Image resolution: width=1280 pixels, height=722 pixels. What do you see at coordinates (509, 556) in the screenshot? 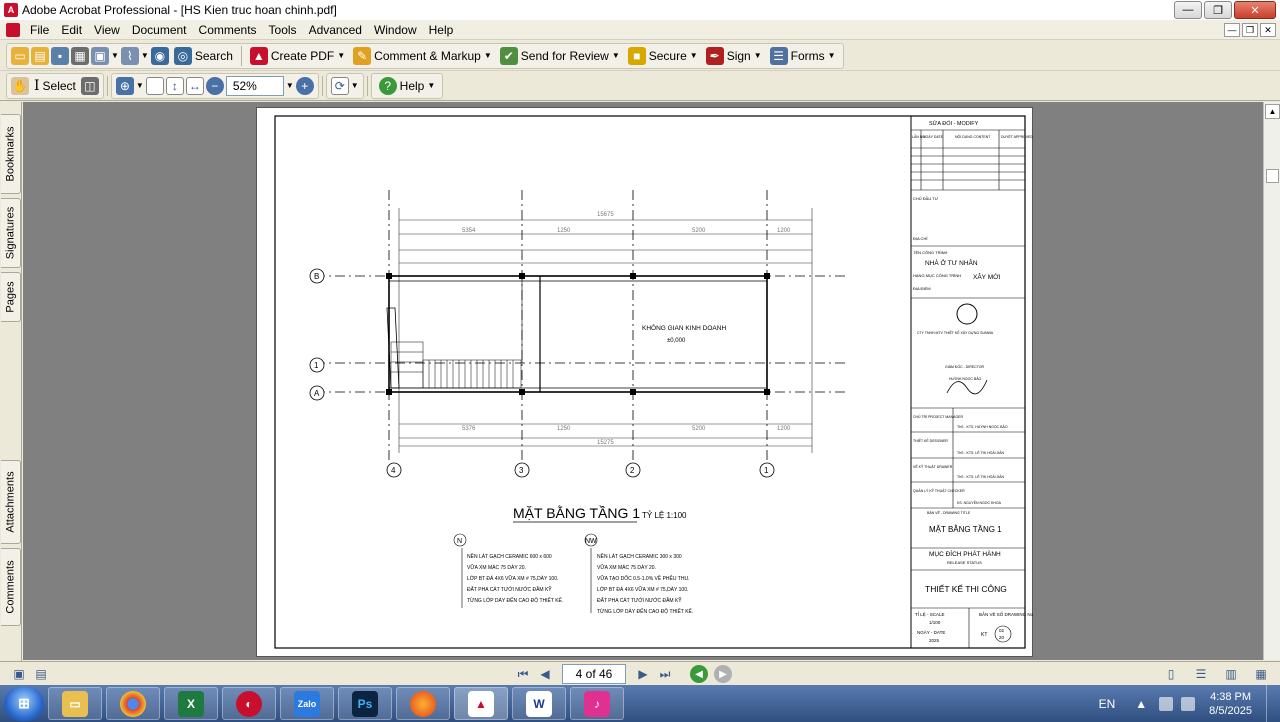
I see `legend-n-line-1: NỀN LÁT GẠCH CERAMIC 600 x 600` at bounding box center [509, 556].